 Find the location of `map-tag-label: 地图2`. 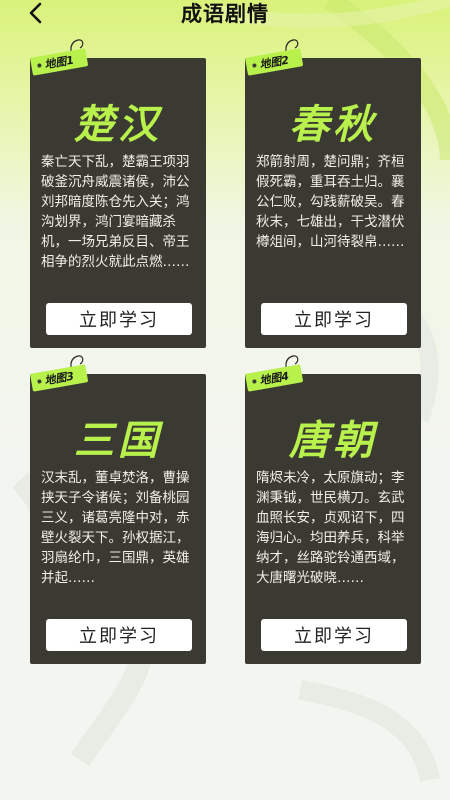

map-tag-label: 地图2 is located at coordinates (274, 62).